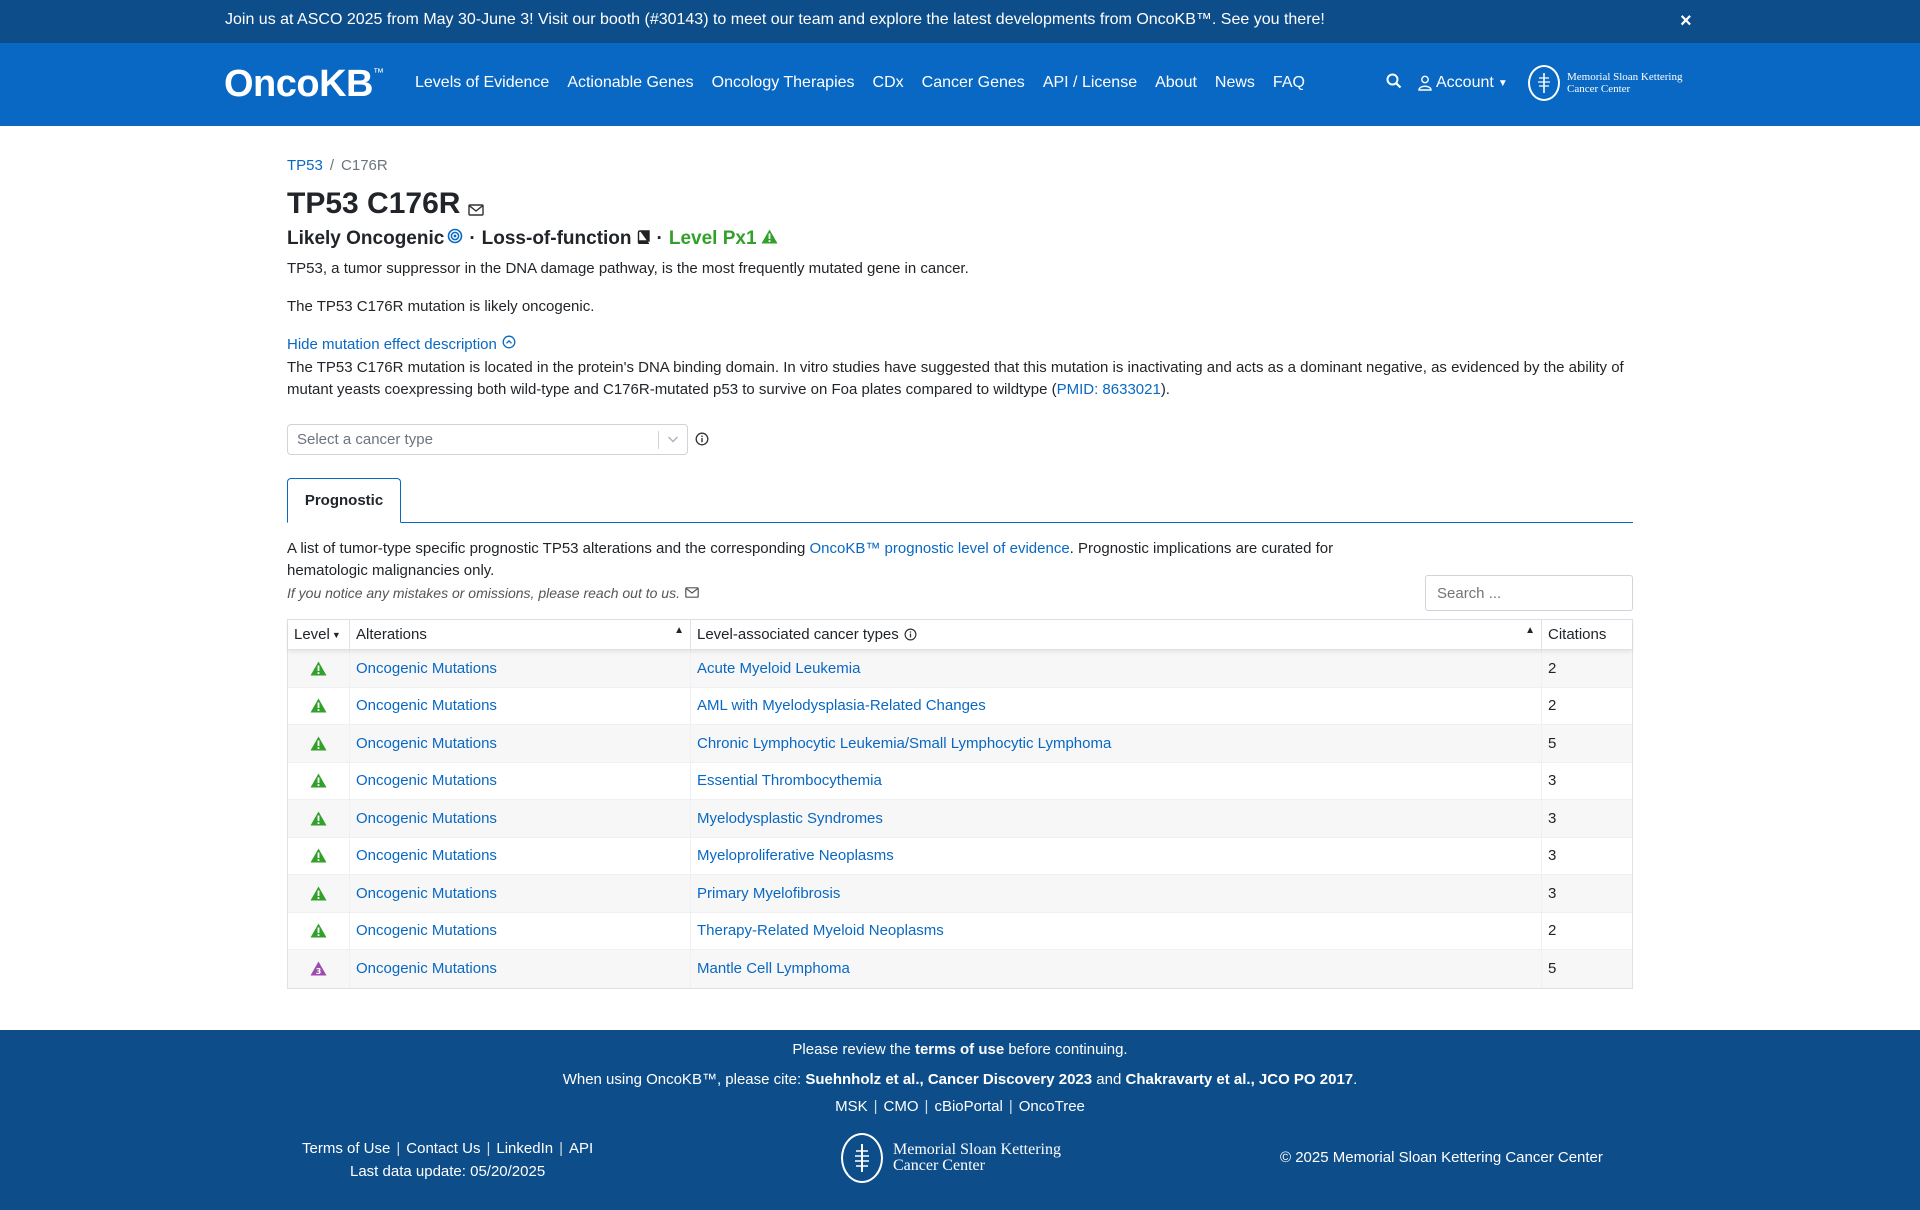 This screenshot has height=1210, width=1920. What do you see at coordinates (520, 634) in the screenshot?
I see `column-header-alterations: Alterations ▲` at bounding box center [520, 634].